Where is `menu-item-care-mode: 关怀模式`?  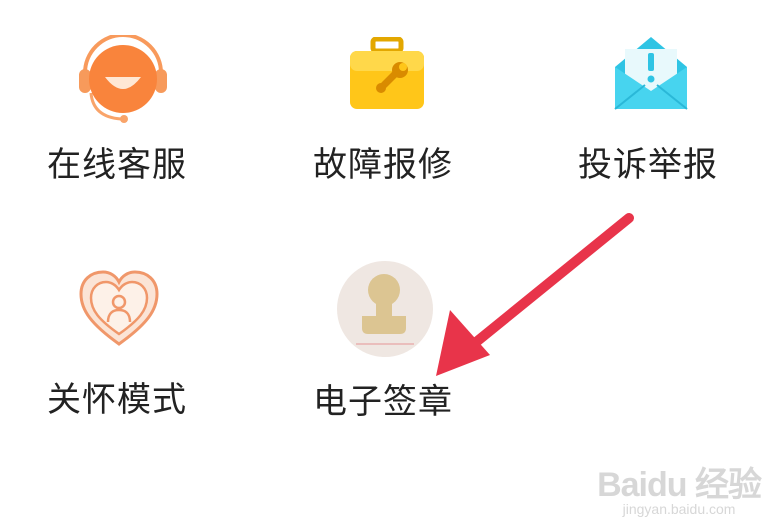 menu-item-care-mode: 关怀模式 is located at coordinates (130, 342).